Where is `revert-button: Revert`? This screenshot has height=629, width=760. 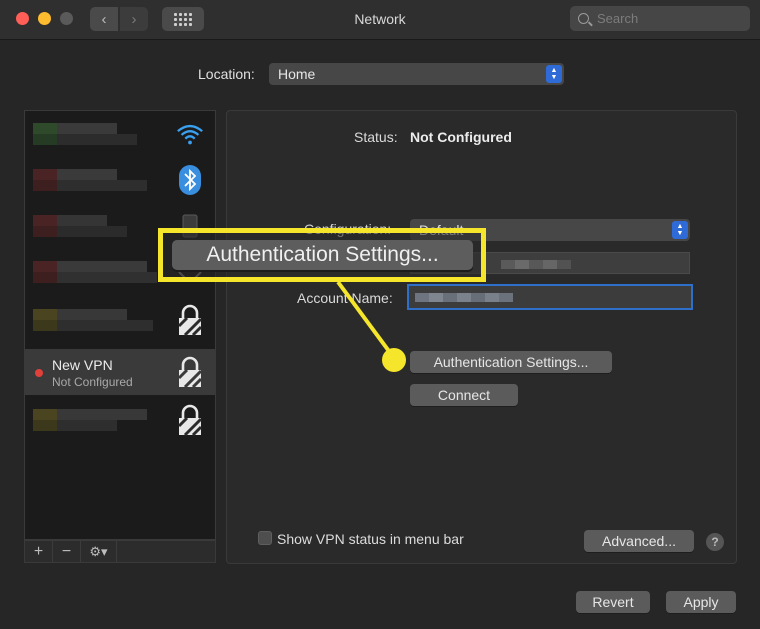
revert-button: Revert is located at coordinates (613, 602).